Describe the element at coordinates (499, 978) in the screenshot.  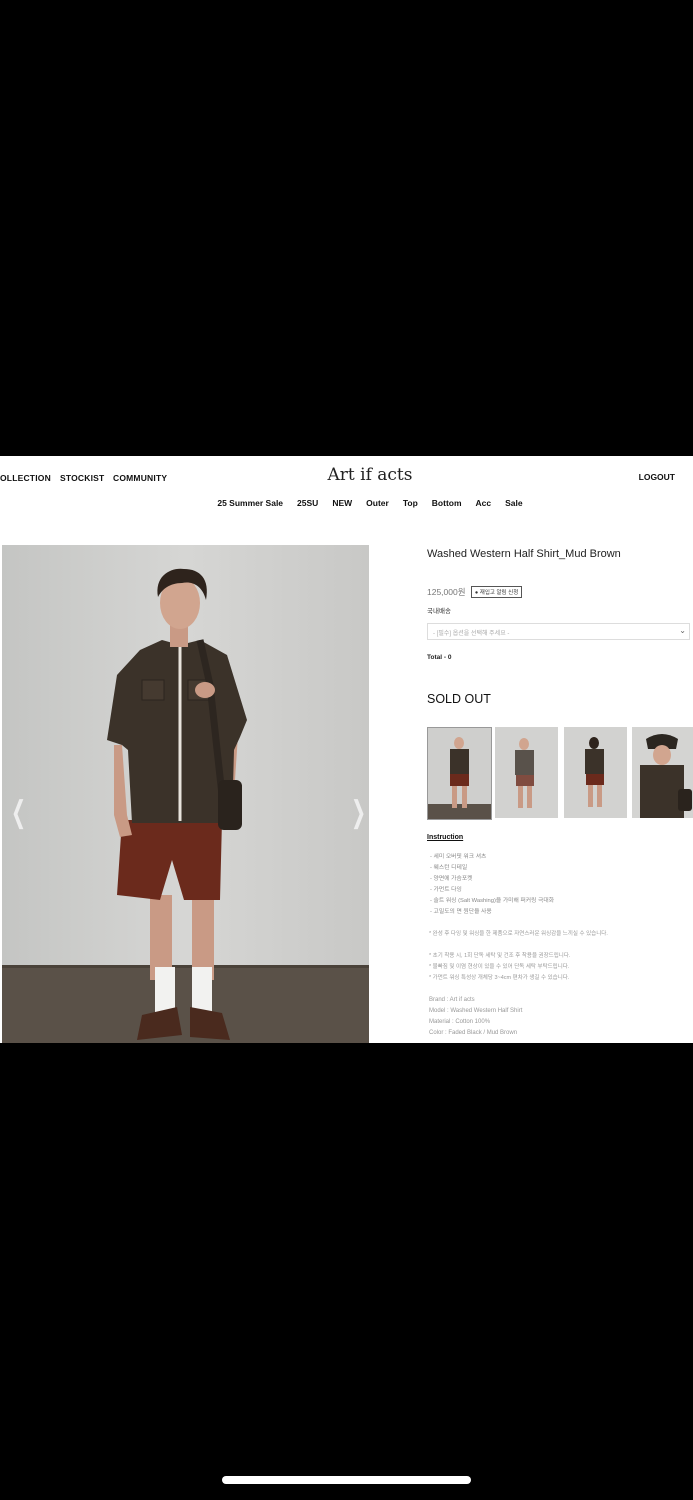
I see `care-note: * 가먼트 워싱 특성상 개체당 3~4cm 편차가 생길 수 있습니다.` at that location.